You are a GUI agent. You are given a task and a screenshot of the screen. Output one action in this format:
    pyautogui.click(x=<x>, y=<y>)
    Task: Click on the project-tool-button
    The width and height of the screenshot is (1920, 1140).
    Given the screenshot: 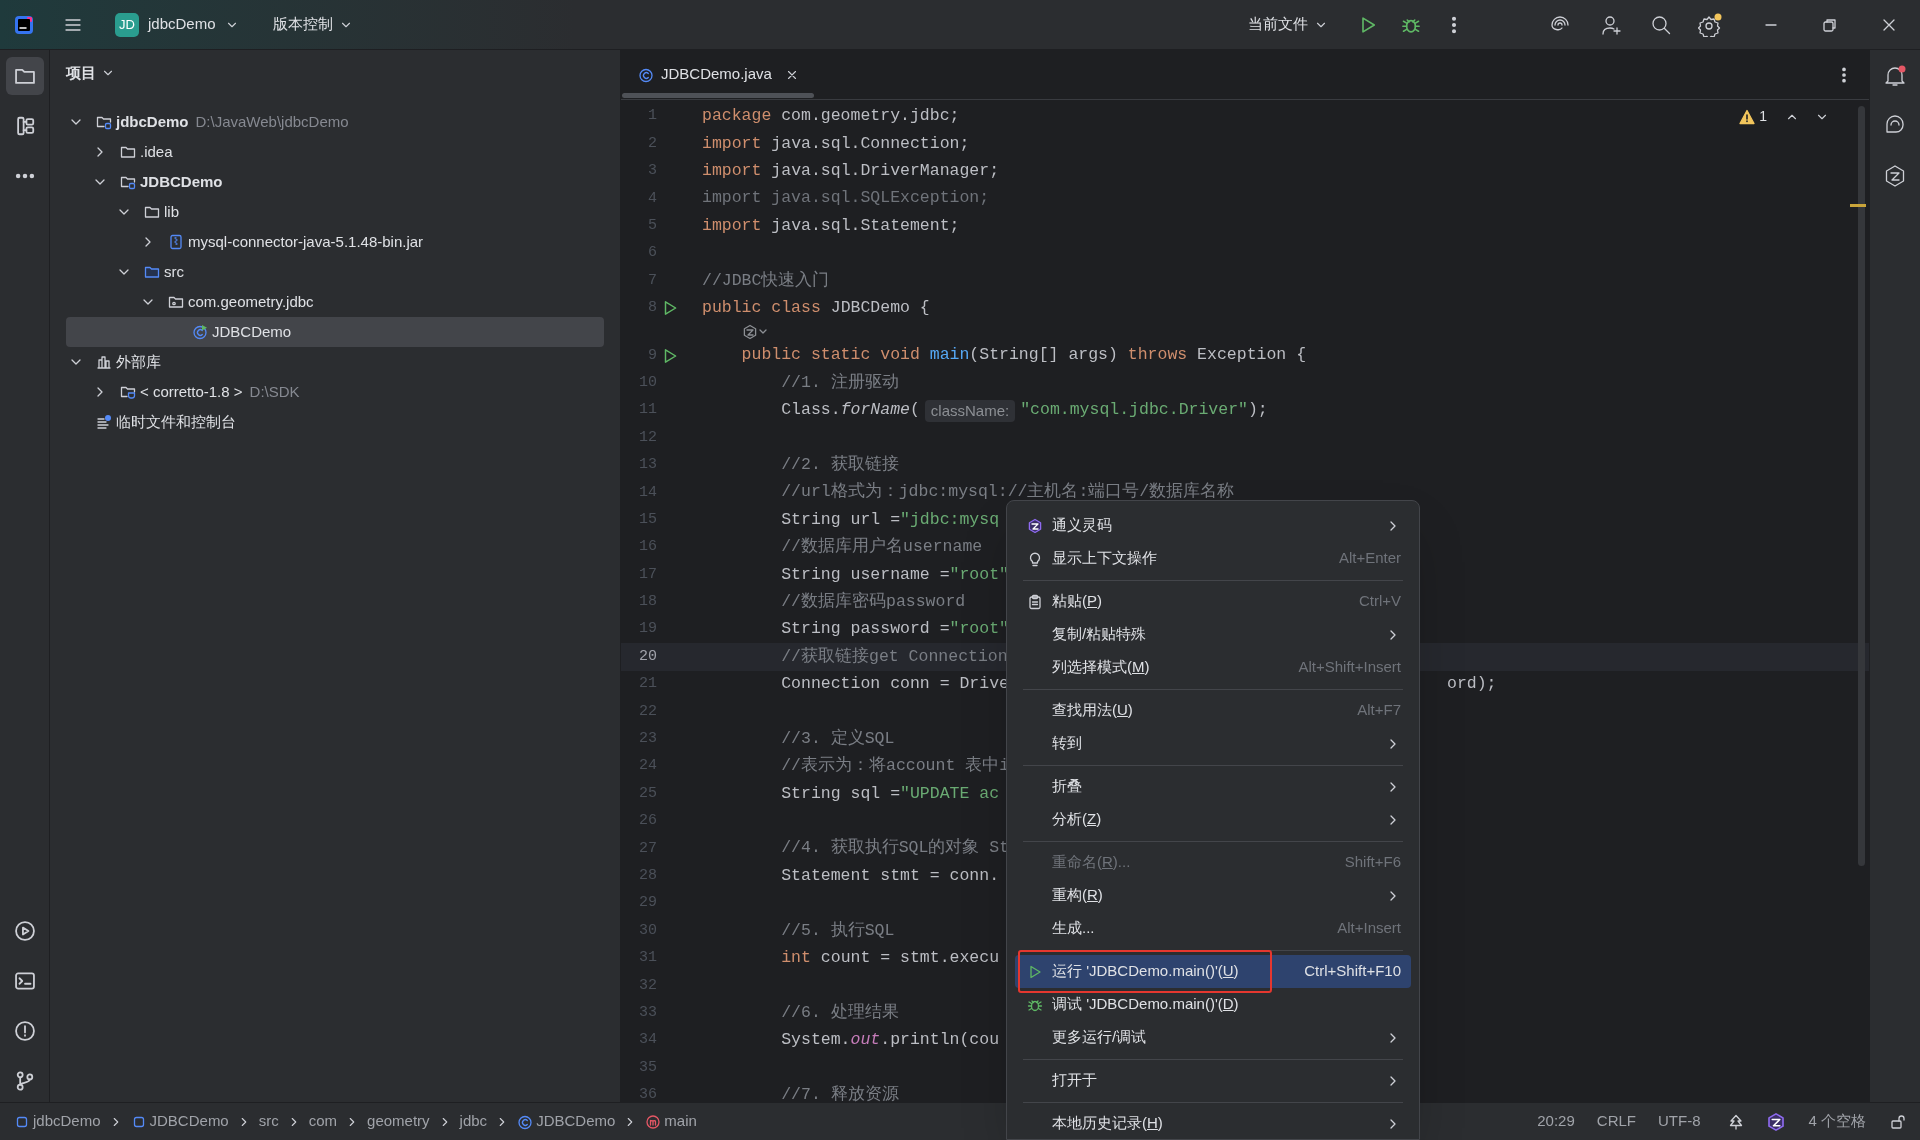 What is the action you would take?
    pyautogui.click(x=24, y=76)
    